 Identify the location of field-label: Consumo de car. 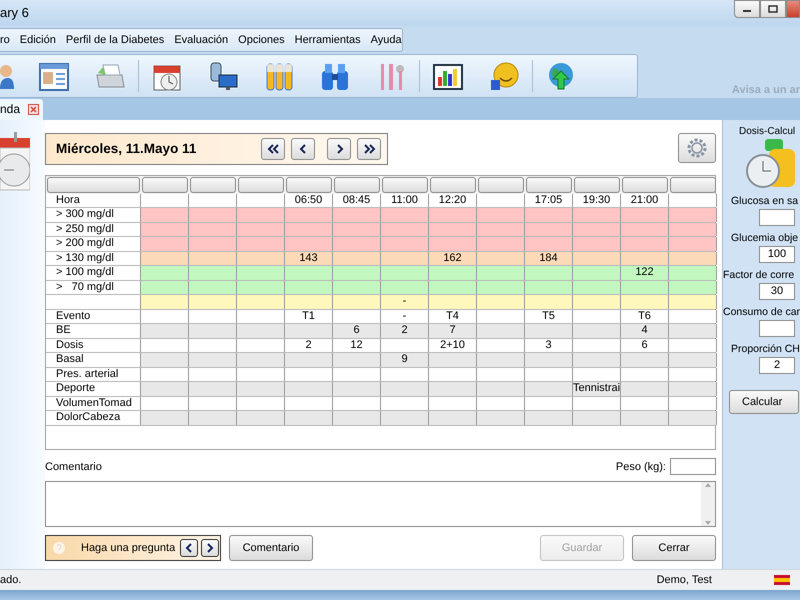
(761, 312).